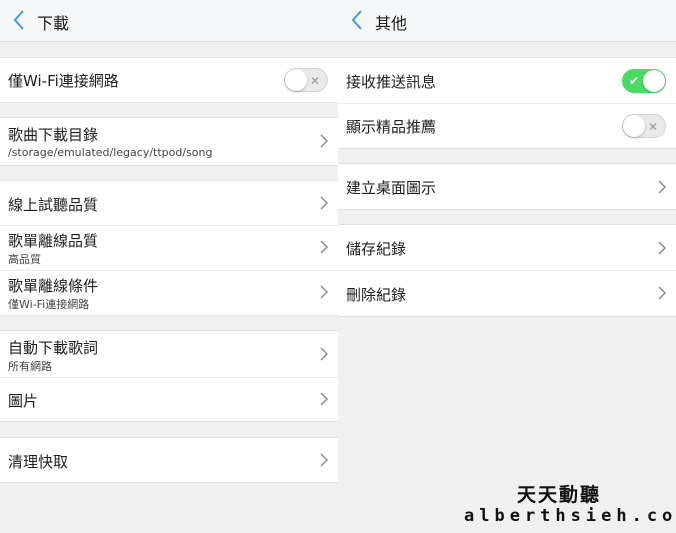  I want to click on delete-log-label: 刪除紀錄, so click(376, 295).